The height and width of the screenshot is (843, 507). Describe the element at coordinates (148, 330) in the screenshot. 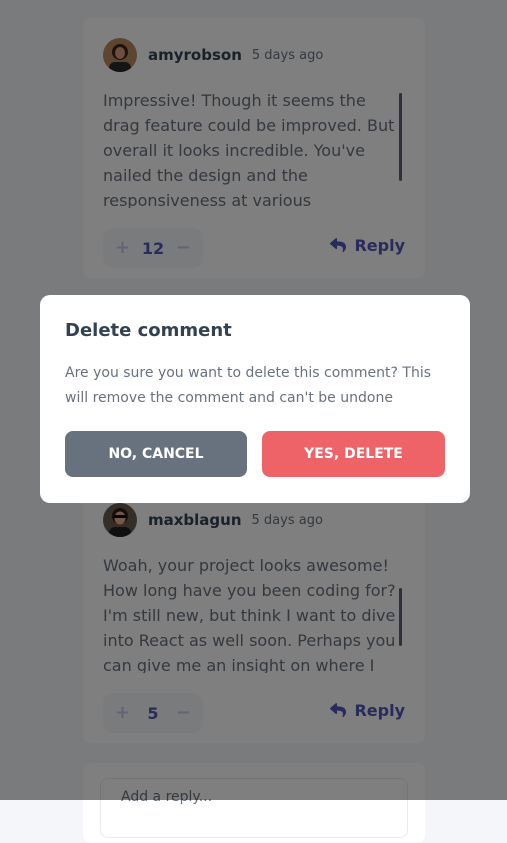

I see `modal-title: Delete comment` at that location.